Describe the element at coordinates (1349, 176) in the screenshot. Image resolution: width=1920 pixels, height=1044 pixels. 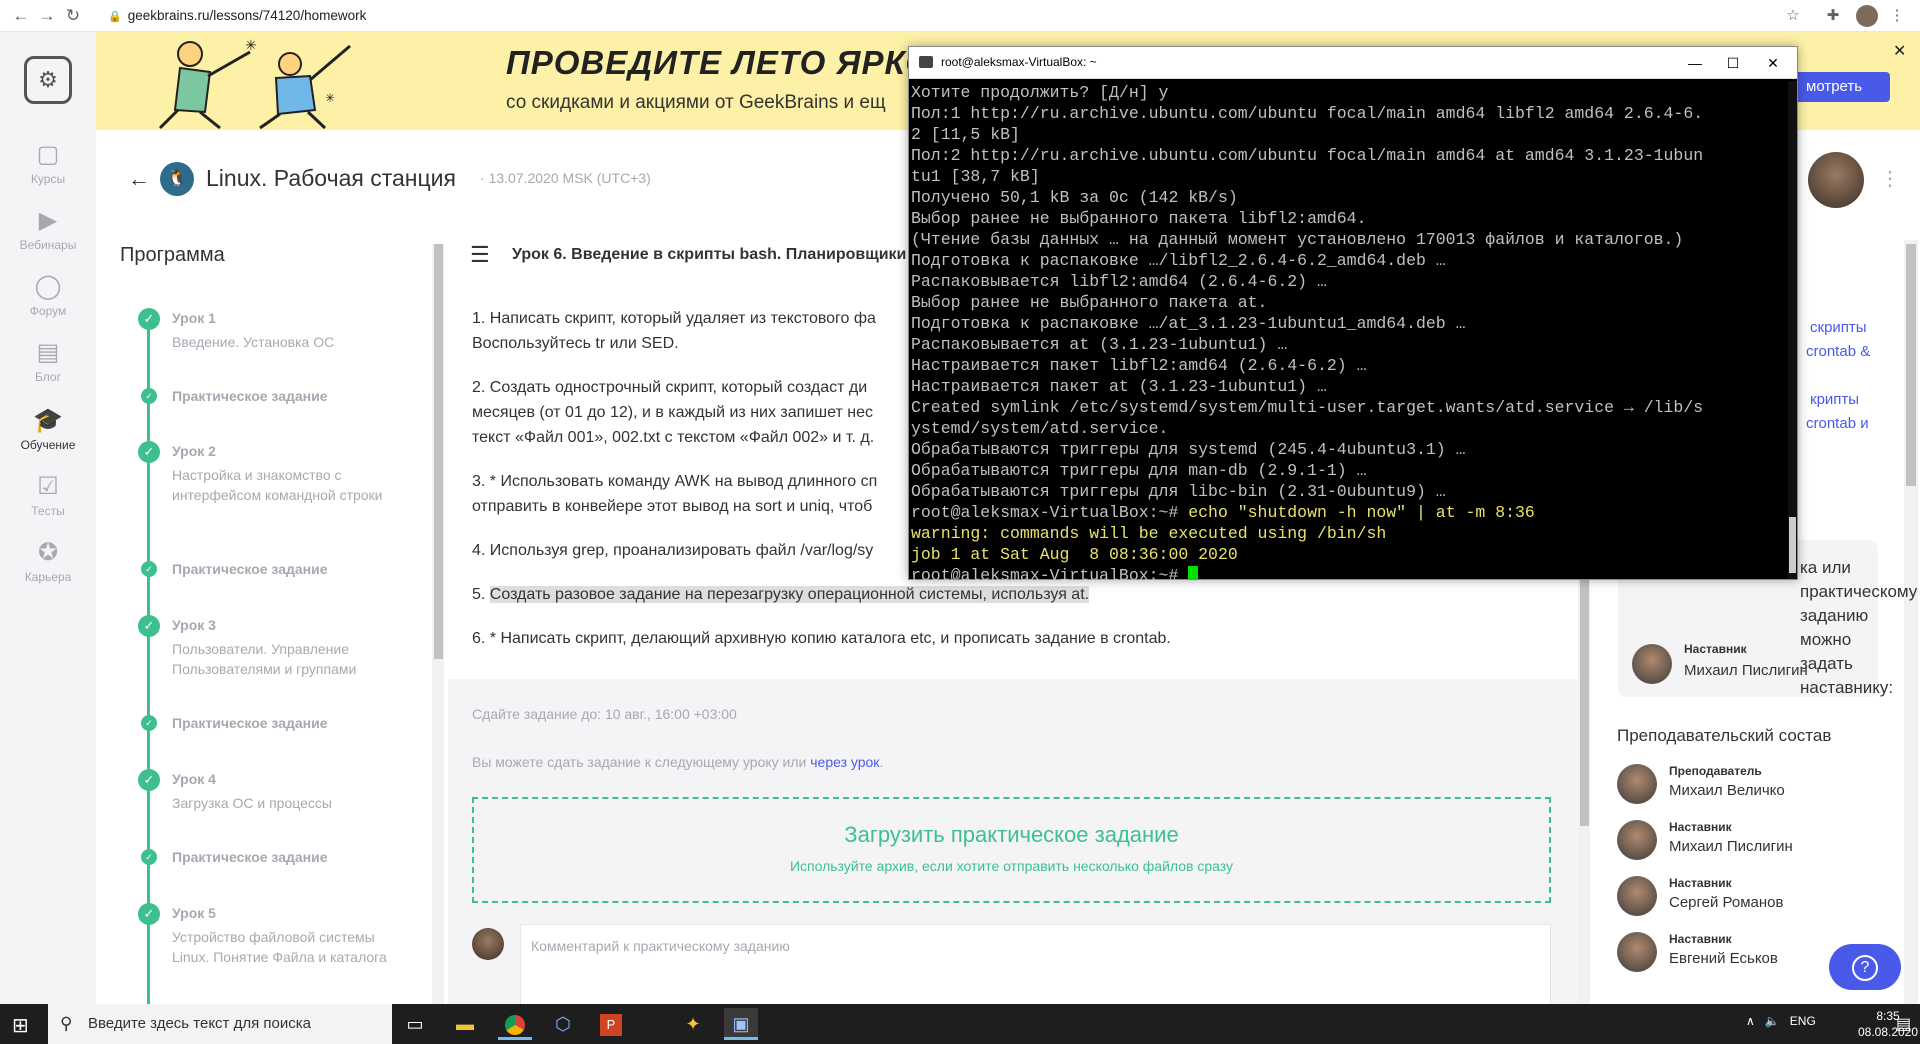
I see `terminal-line: tu1 [38,7 kB]` at that location.